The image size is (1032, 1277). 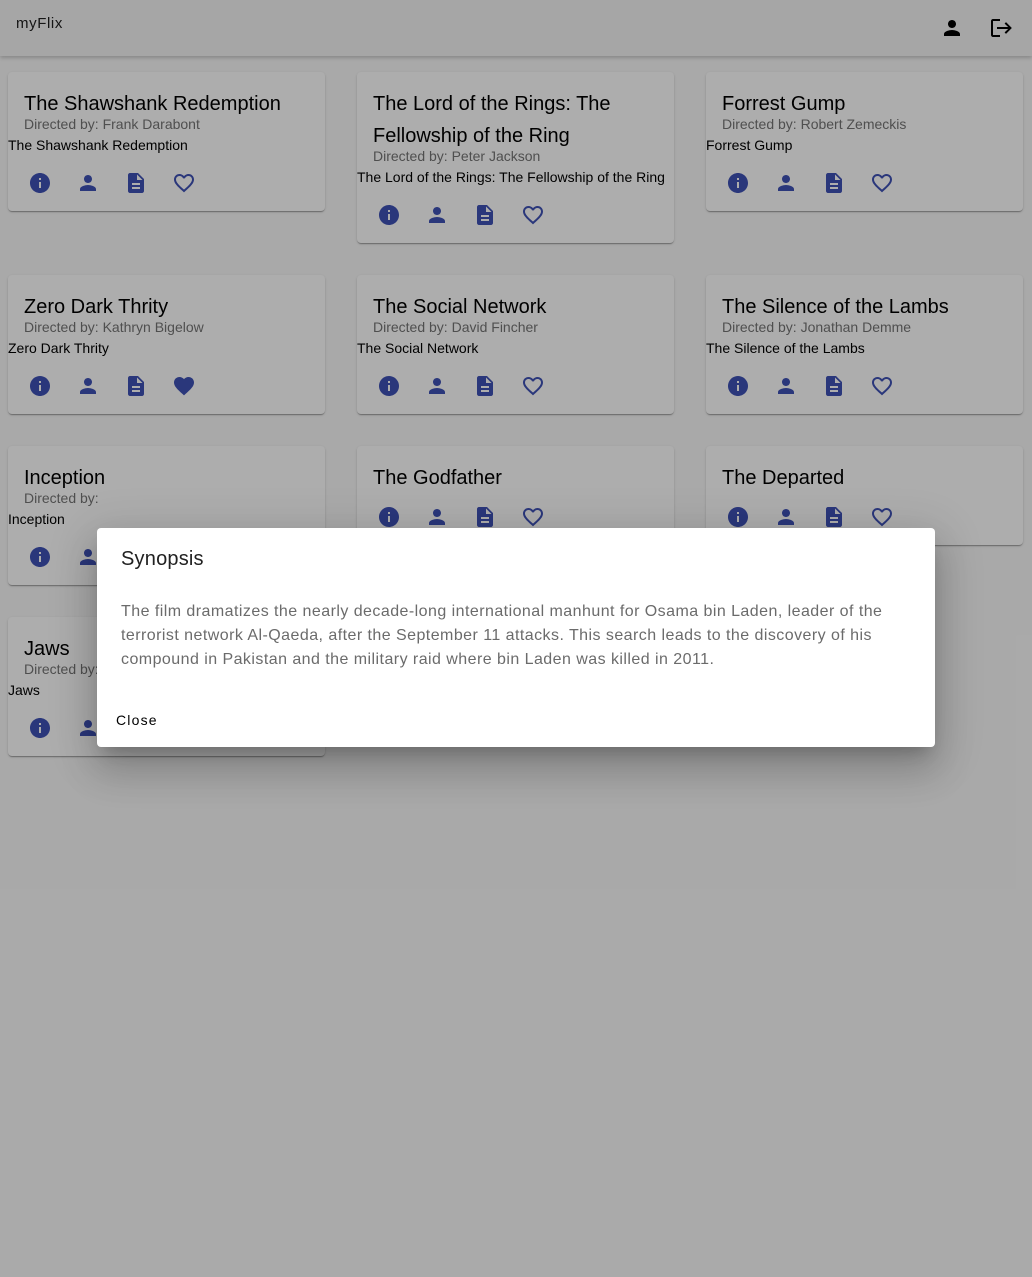 I want to click on close-button: Close, so click(x=137, y=720).